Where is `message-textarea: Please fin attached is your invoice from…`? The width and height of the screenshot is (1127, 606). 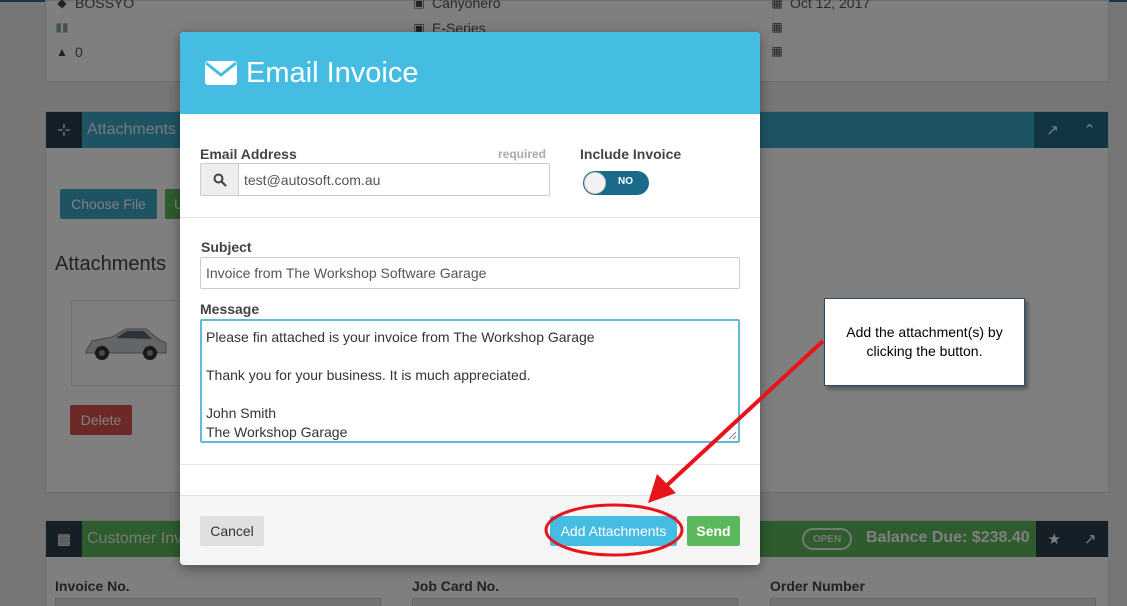
message-textarea: Please fin attached is your invoice from… is located at coordinates (470, 381).